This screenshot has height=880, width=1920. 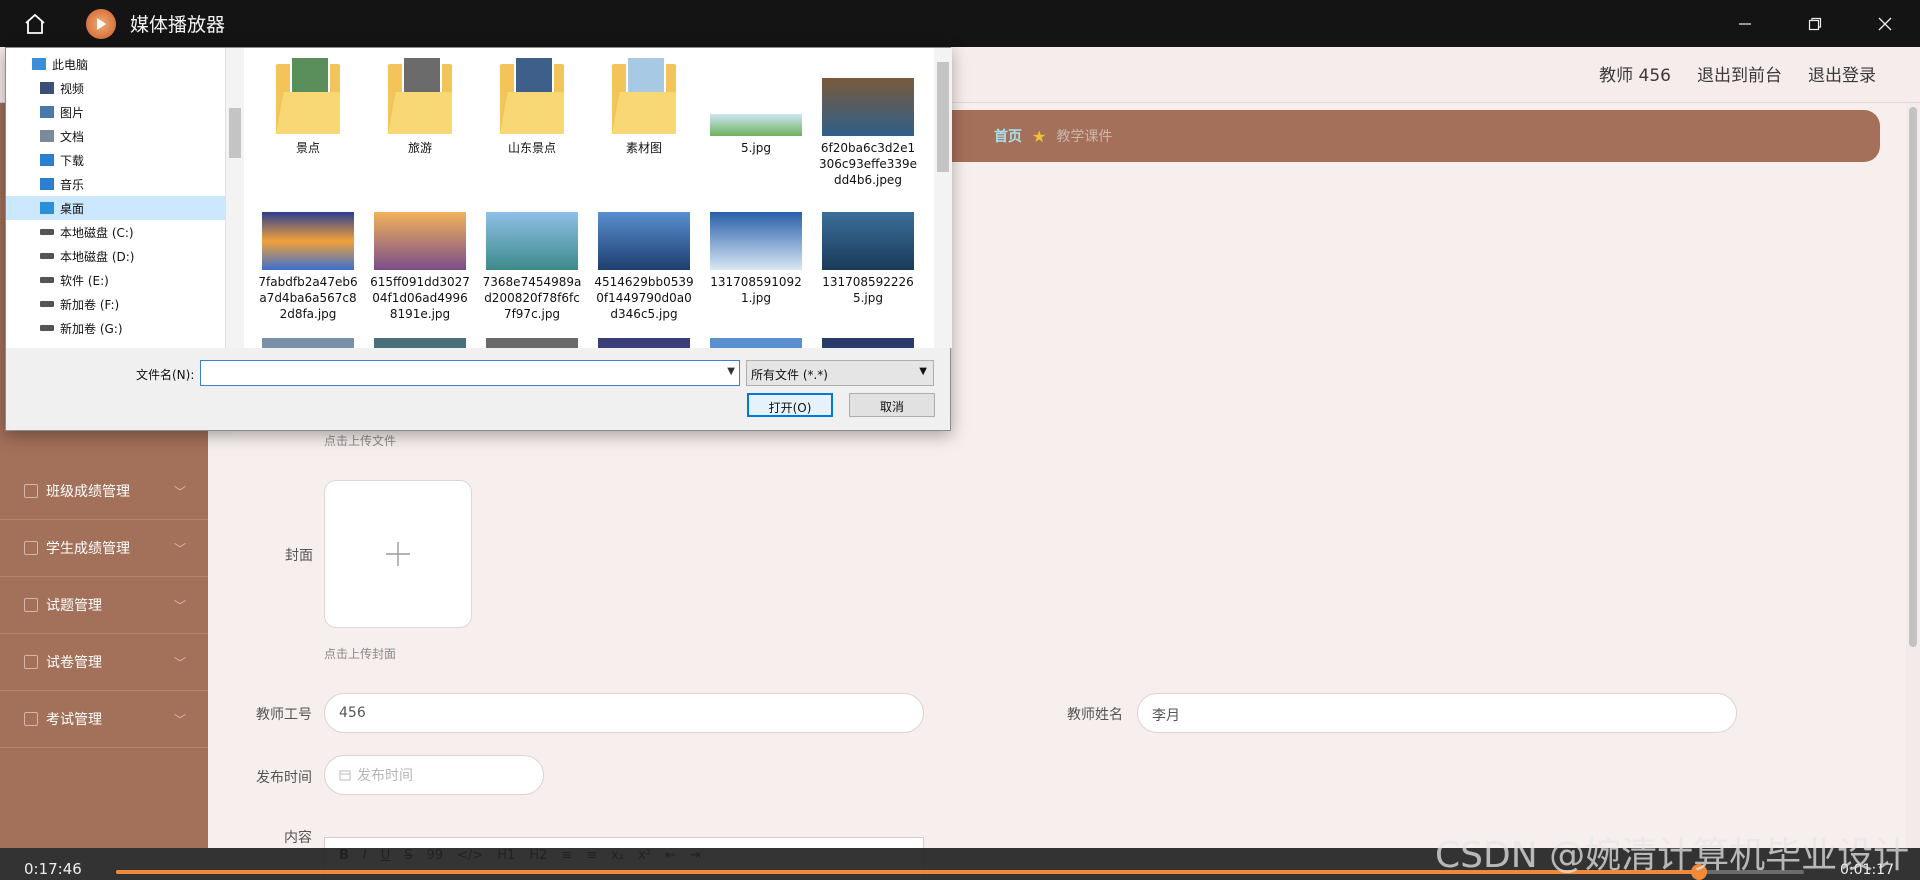 I want to click on teacher-id-label: 教师工号, so click(x=284, y=715).